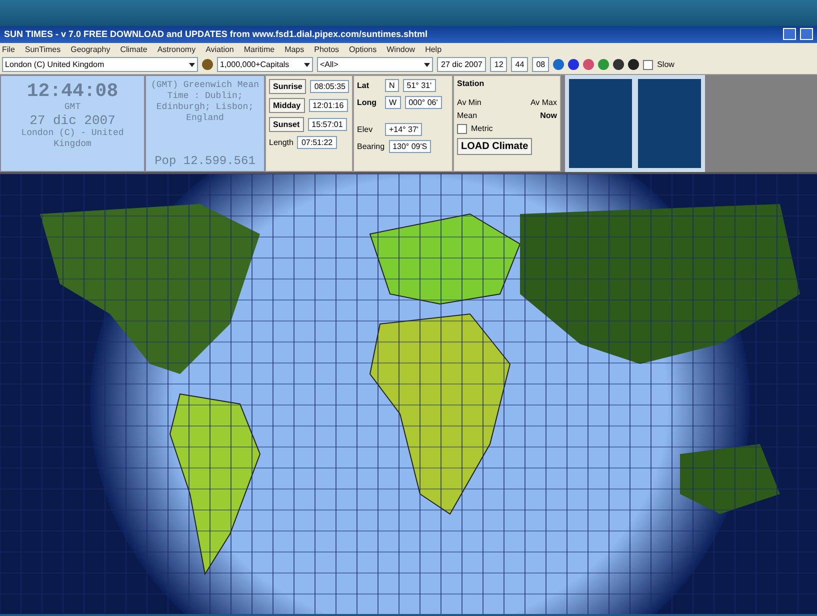 The width and height of the screenshot is (817, 616). What do you see at coordinates (287, 86) in the screenshot?
I see `sun-button: Sunrise` at bounding box center [287, 86].